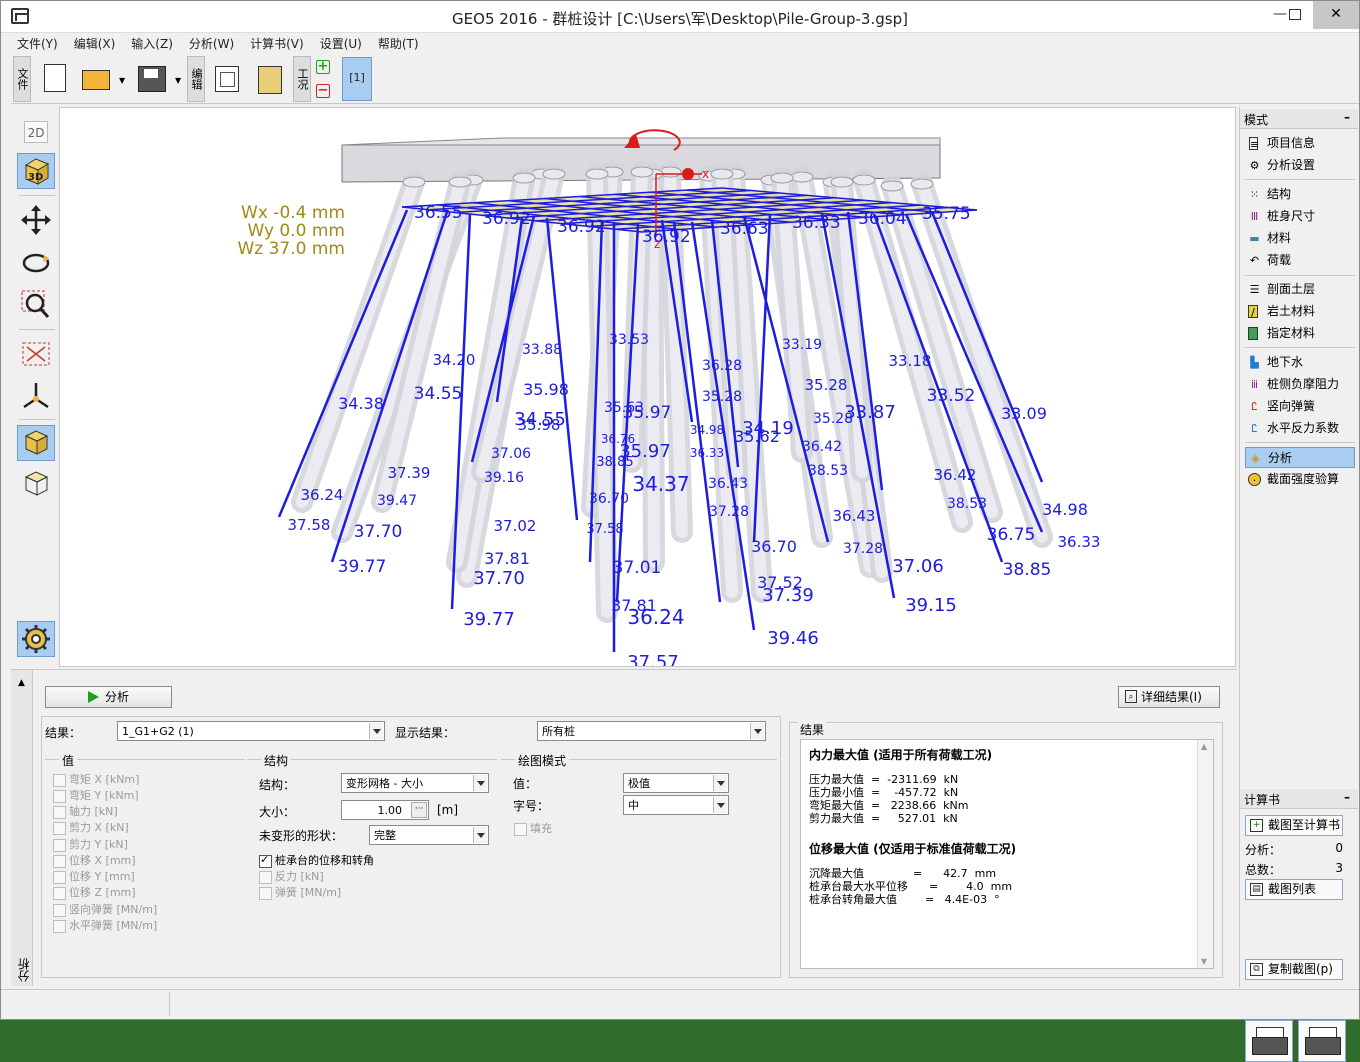 This screenshot has height=1062, width=1360. I want to click on wire-cube-icon, so click(36, 483).